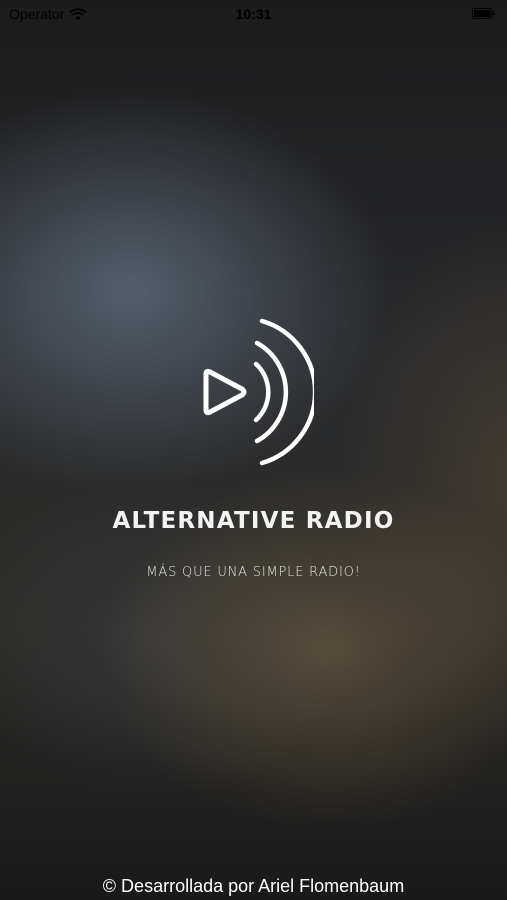 Image resolution: width=507 pixels, height=900 pixels. What do you see at coordinates (258, 392) in the screenshot?
I see `play-signal-icon` at bounding box center [258, 392].